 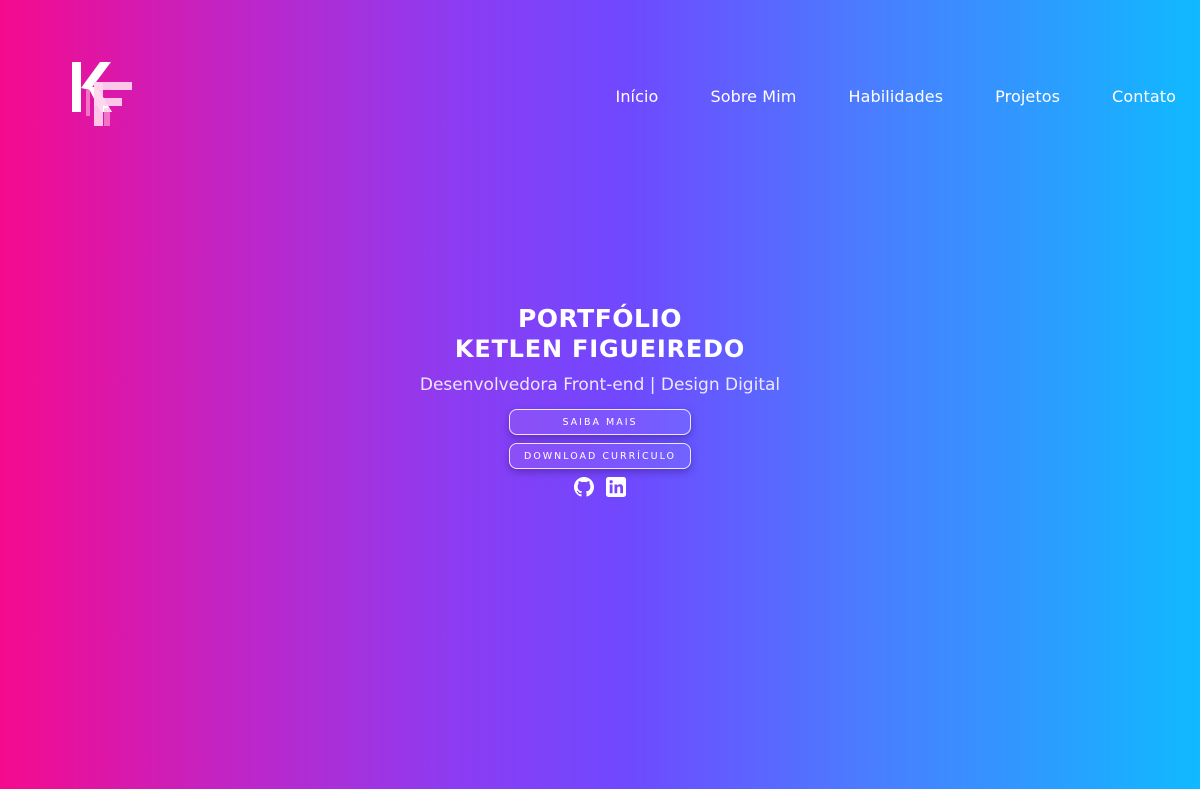 I want to click on github-icon, so click(x=584, y=487).